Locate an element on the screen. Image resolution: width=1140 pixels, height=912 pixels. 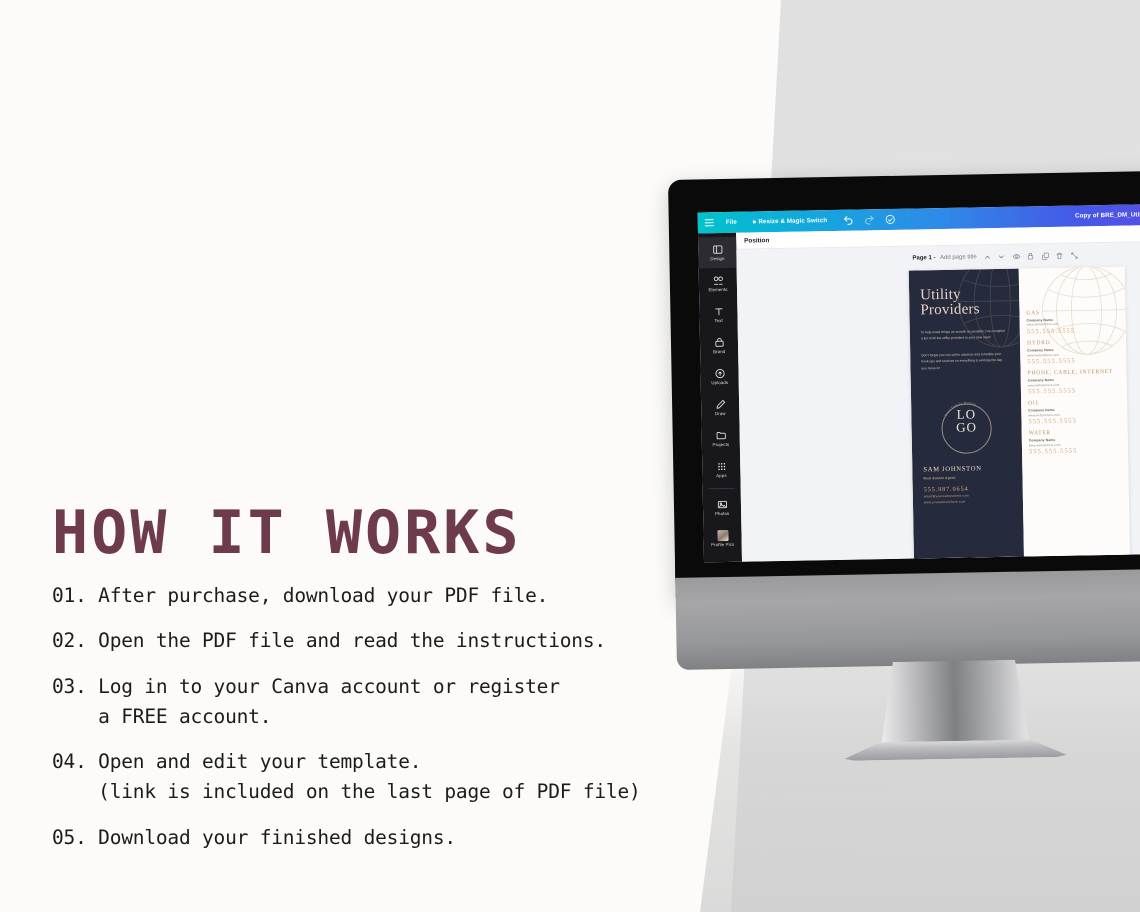
bullet-icon is located at coordinates (754, 222).